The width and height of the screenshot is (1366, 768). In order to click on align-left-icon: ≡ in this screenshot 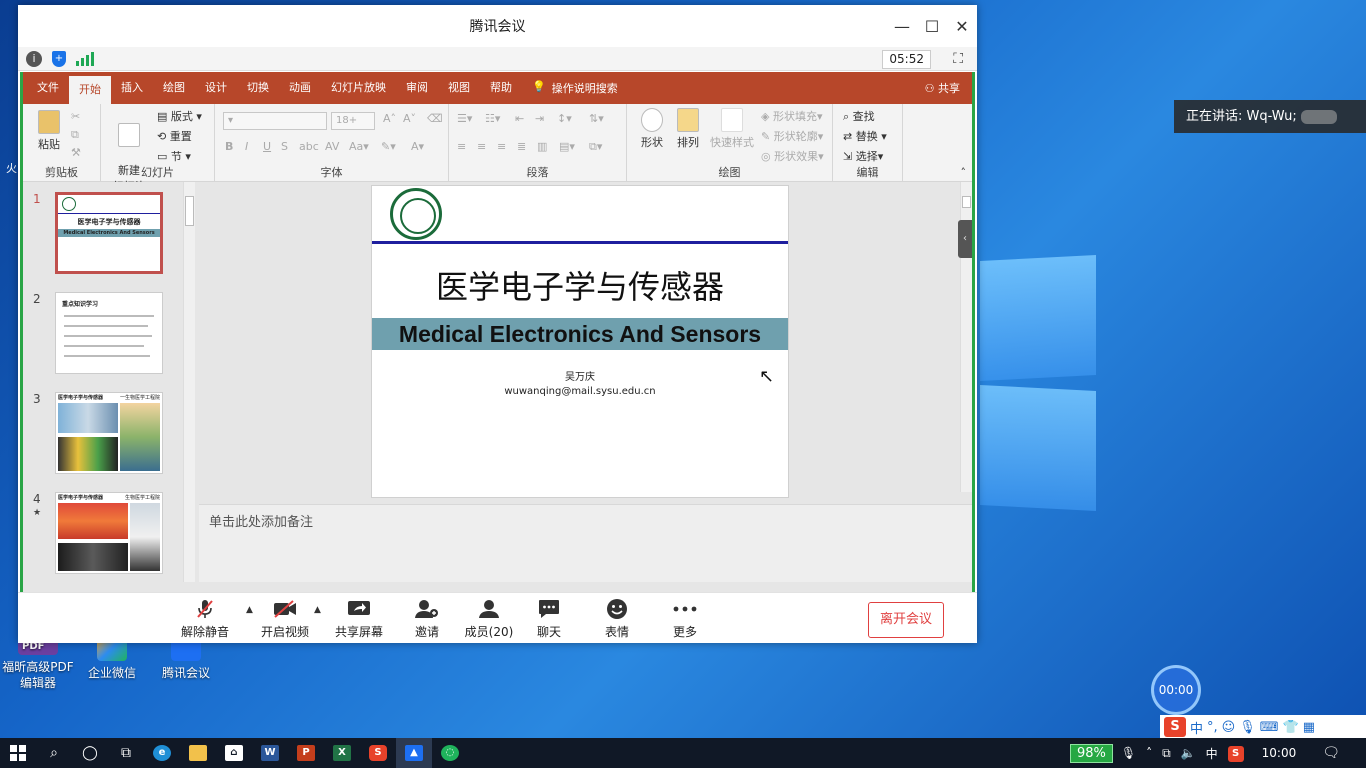, I will do `click(461, 146)`.